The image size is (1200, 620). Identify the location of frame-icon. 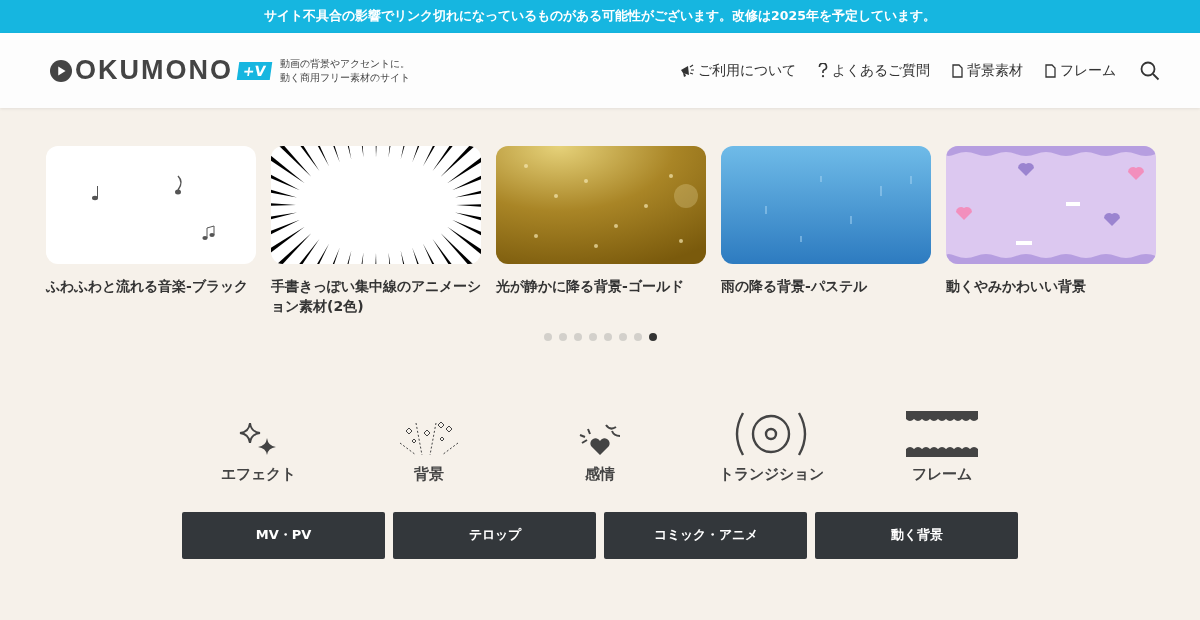
(942, 433).